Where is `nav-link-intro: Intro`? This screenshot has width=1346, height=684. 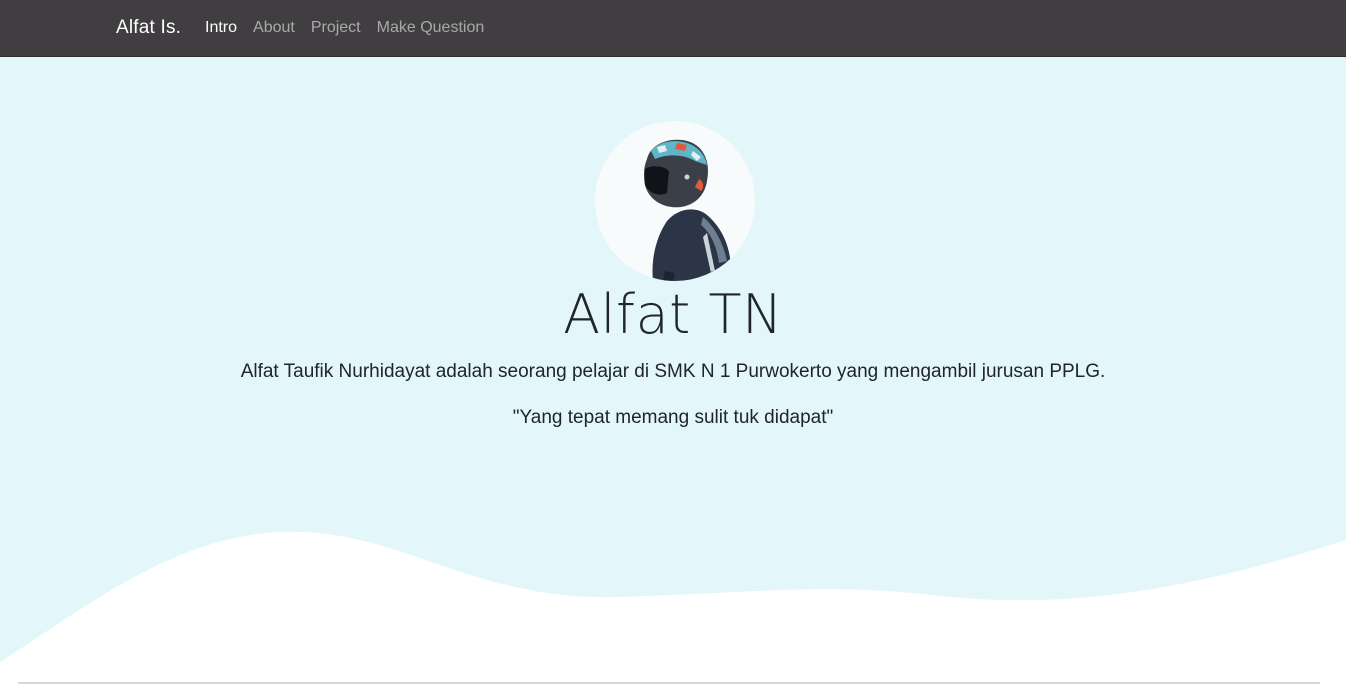
nav-link-intro: Intro is located at coordinates (221, 28).